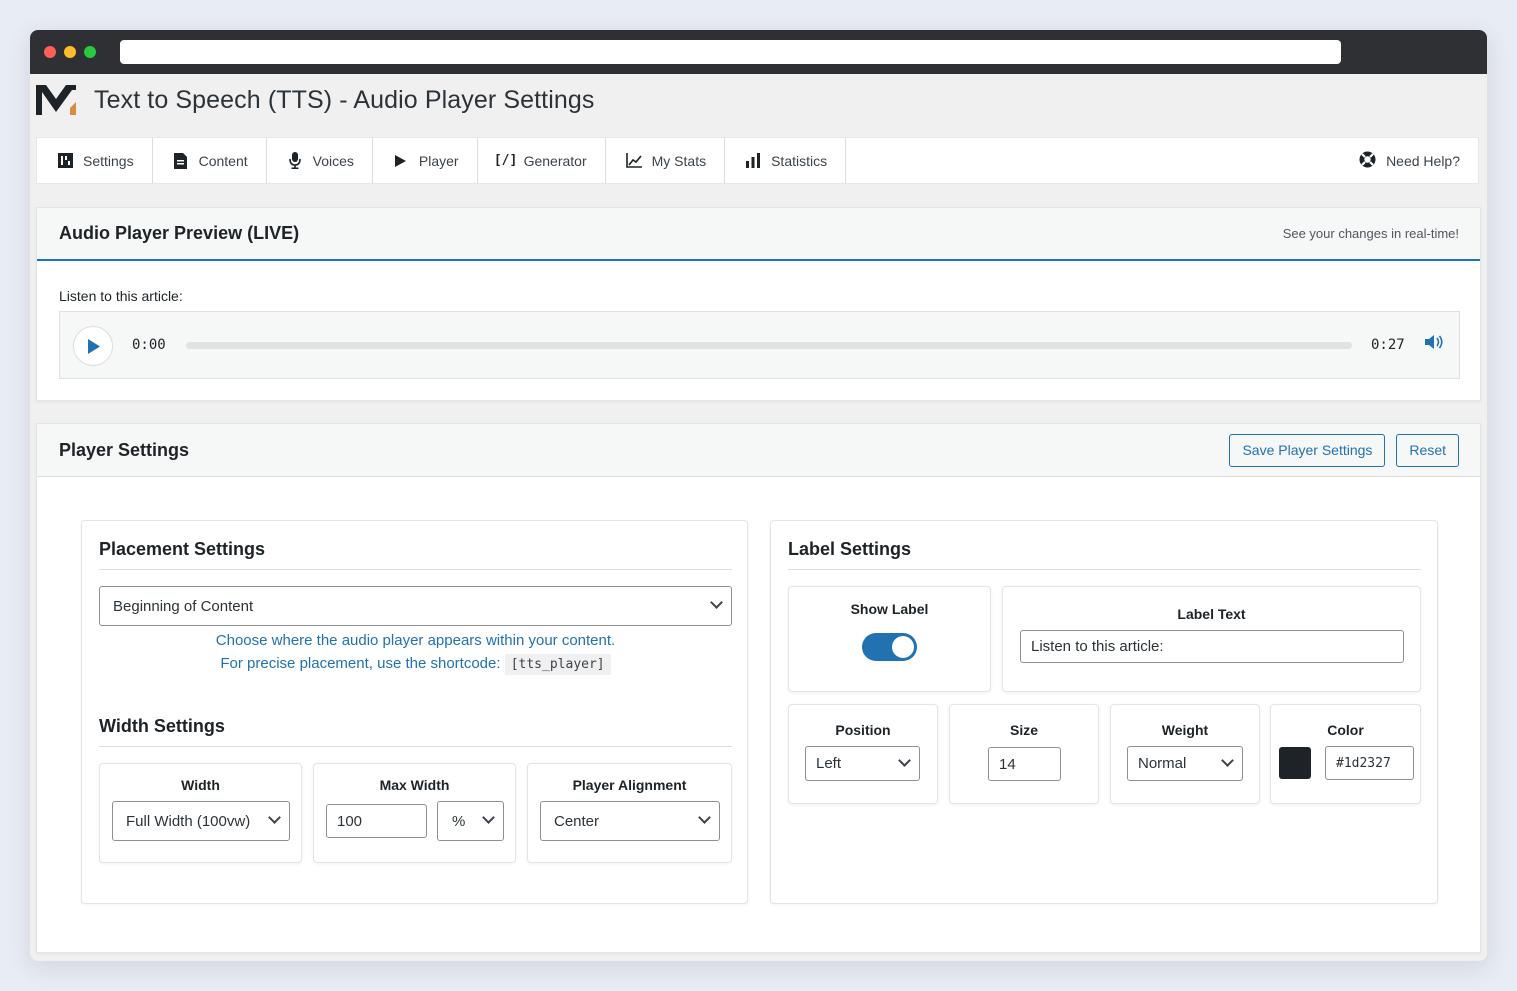  Describe the element at coordinates (183, 606) in the screenshot. I see `placement-selected: Beginning of Content` at that location.